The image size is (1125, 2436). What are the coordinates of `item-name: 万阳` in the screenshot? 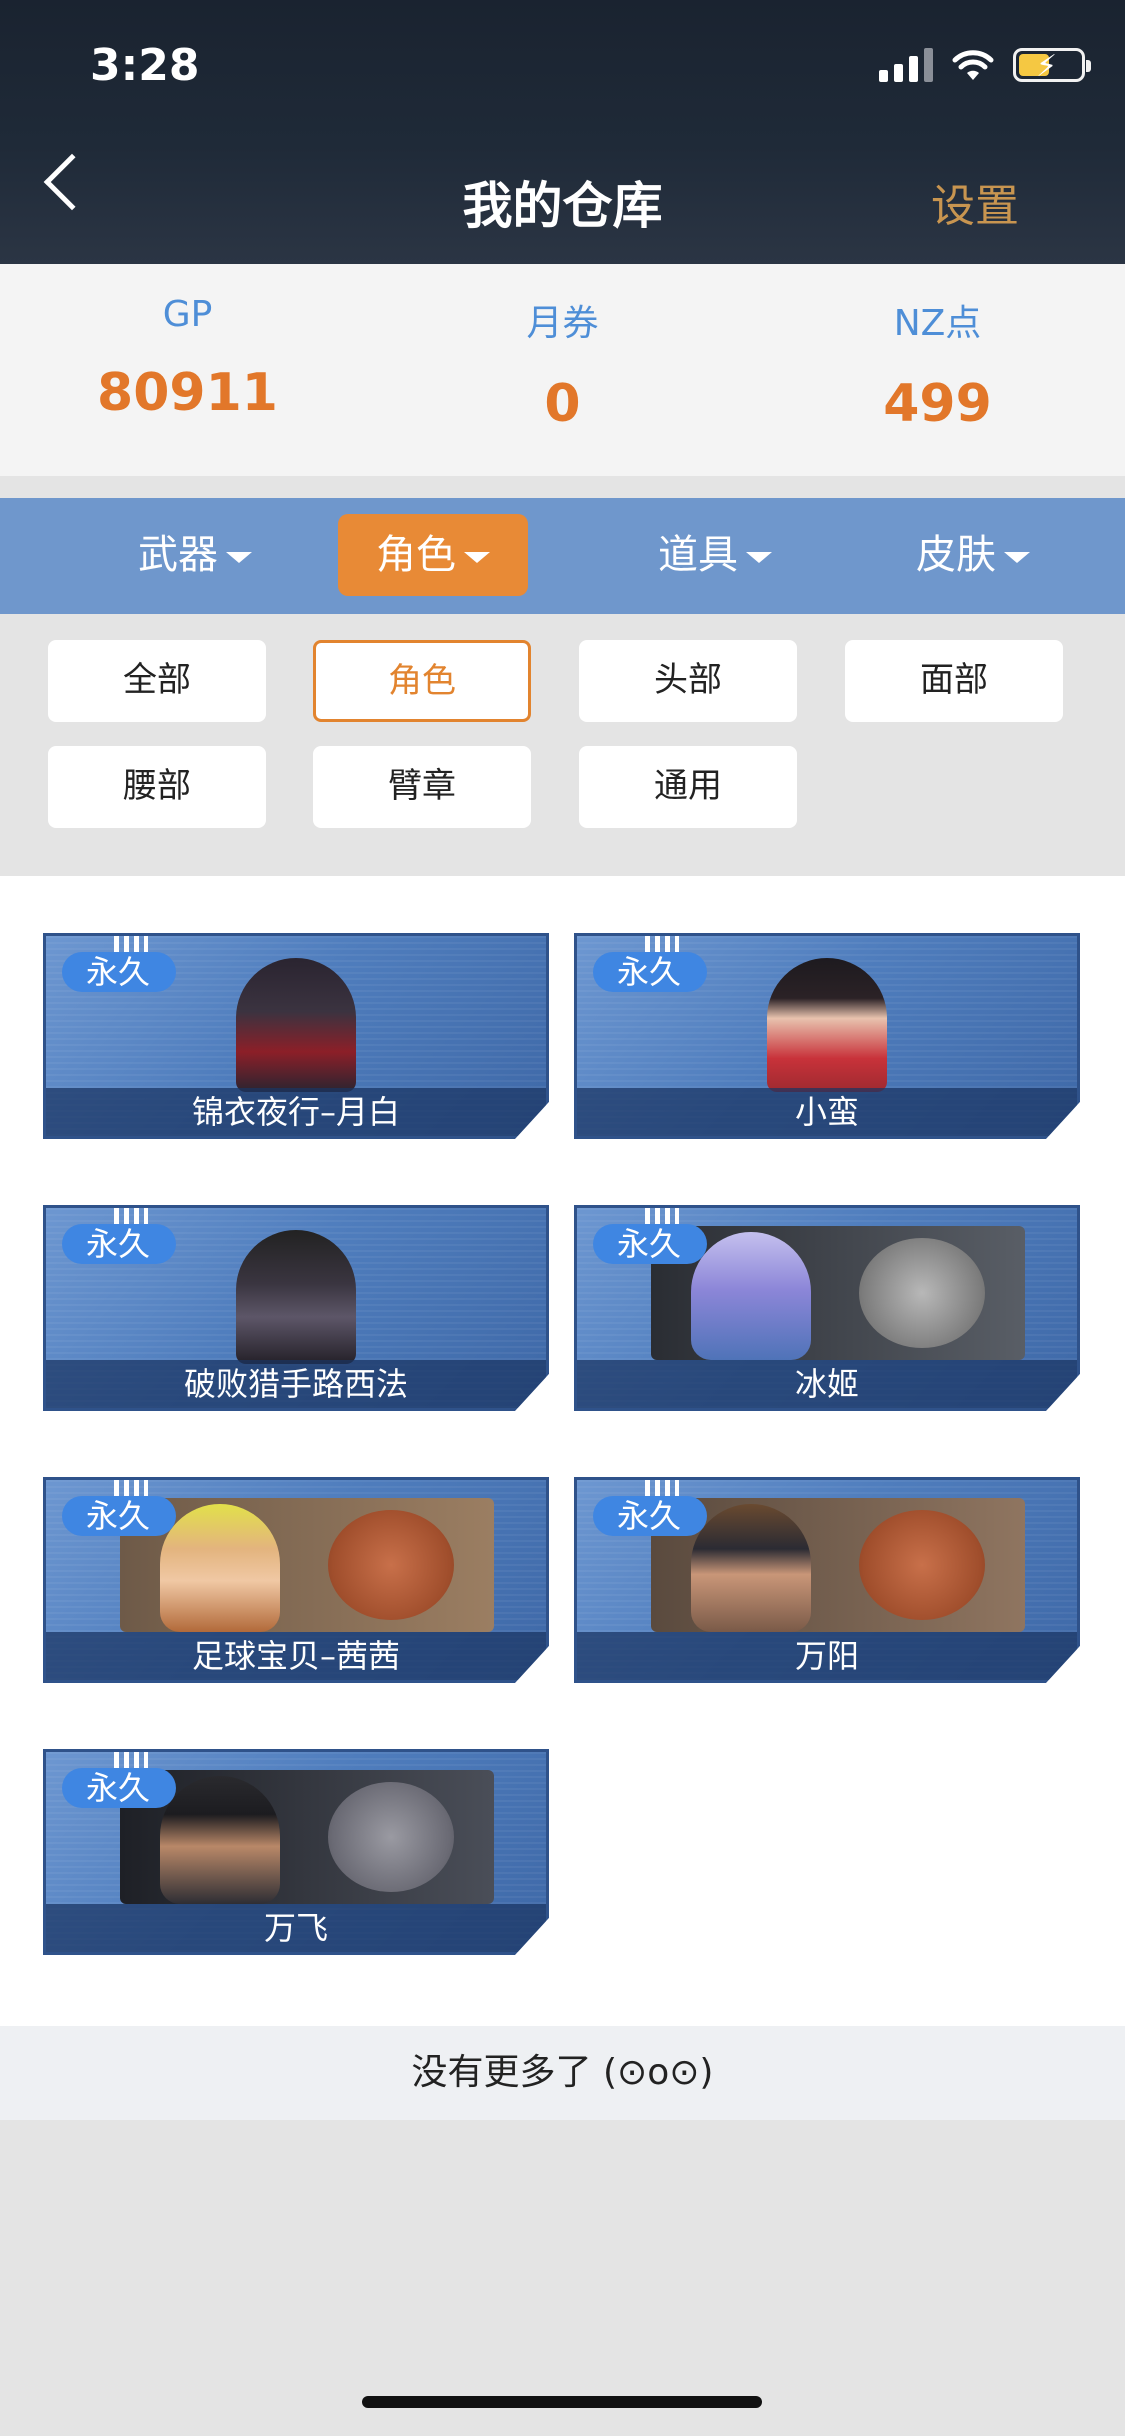 It's located at (827, 1656).